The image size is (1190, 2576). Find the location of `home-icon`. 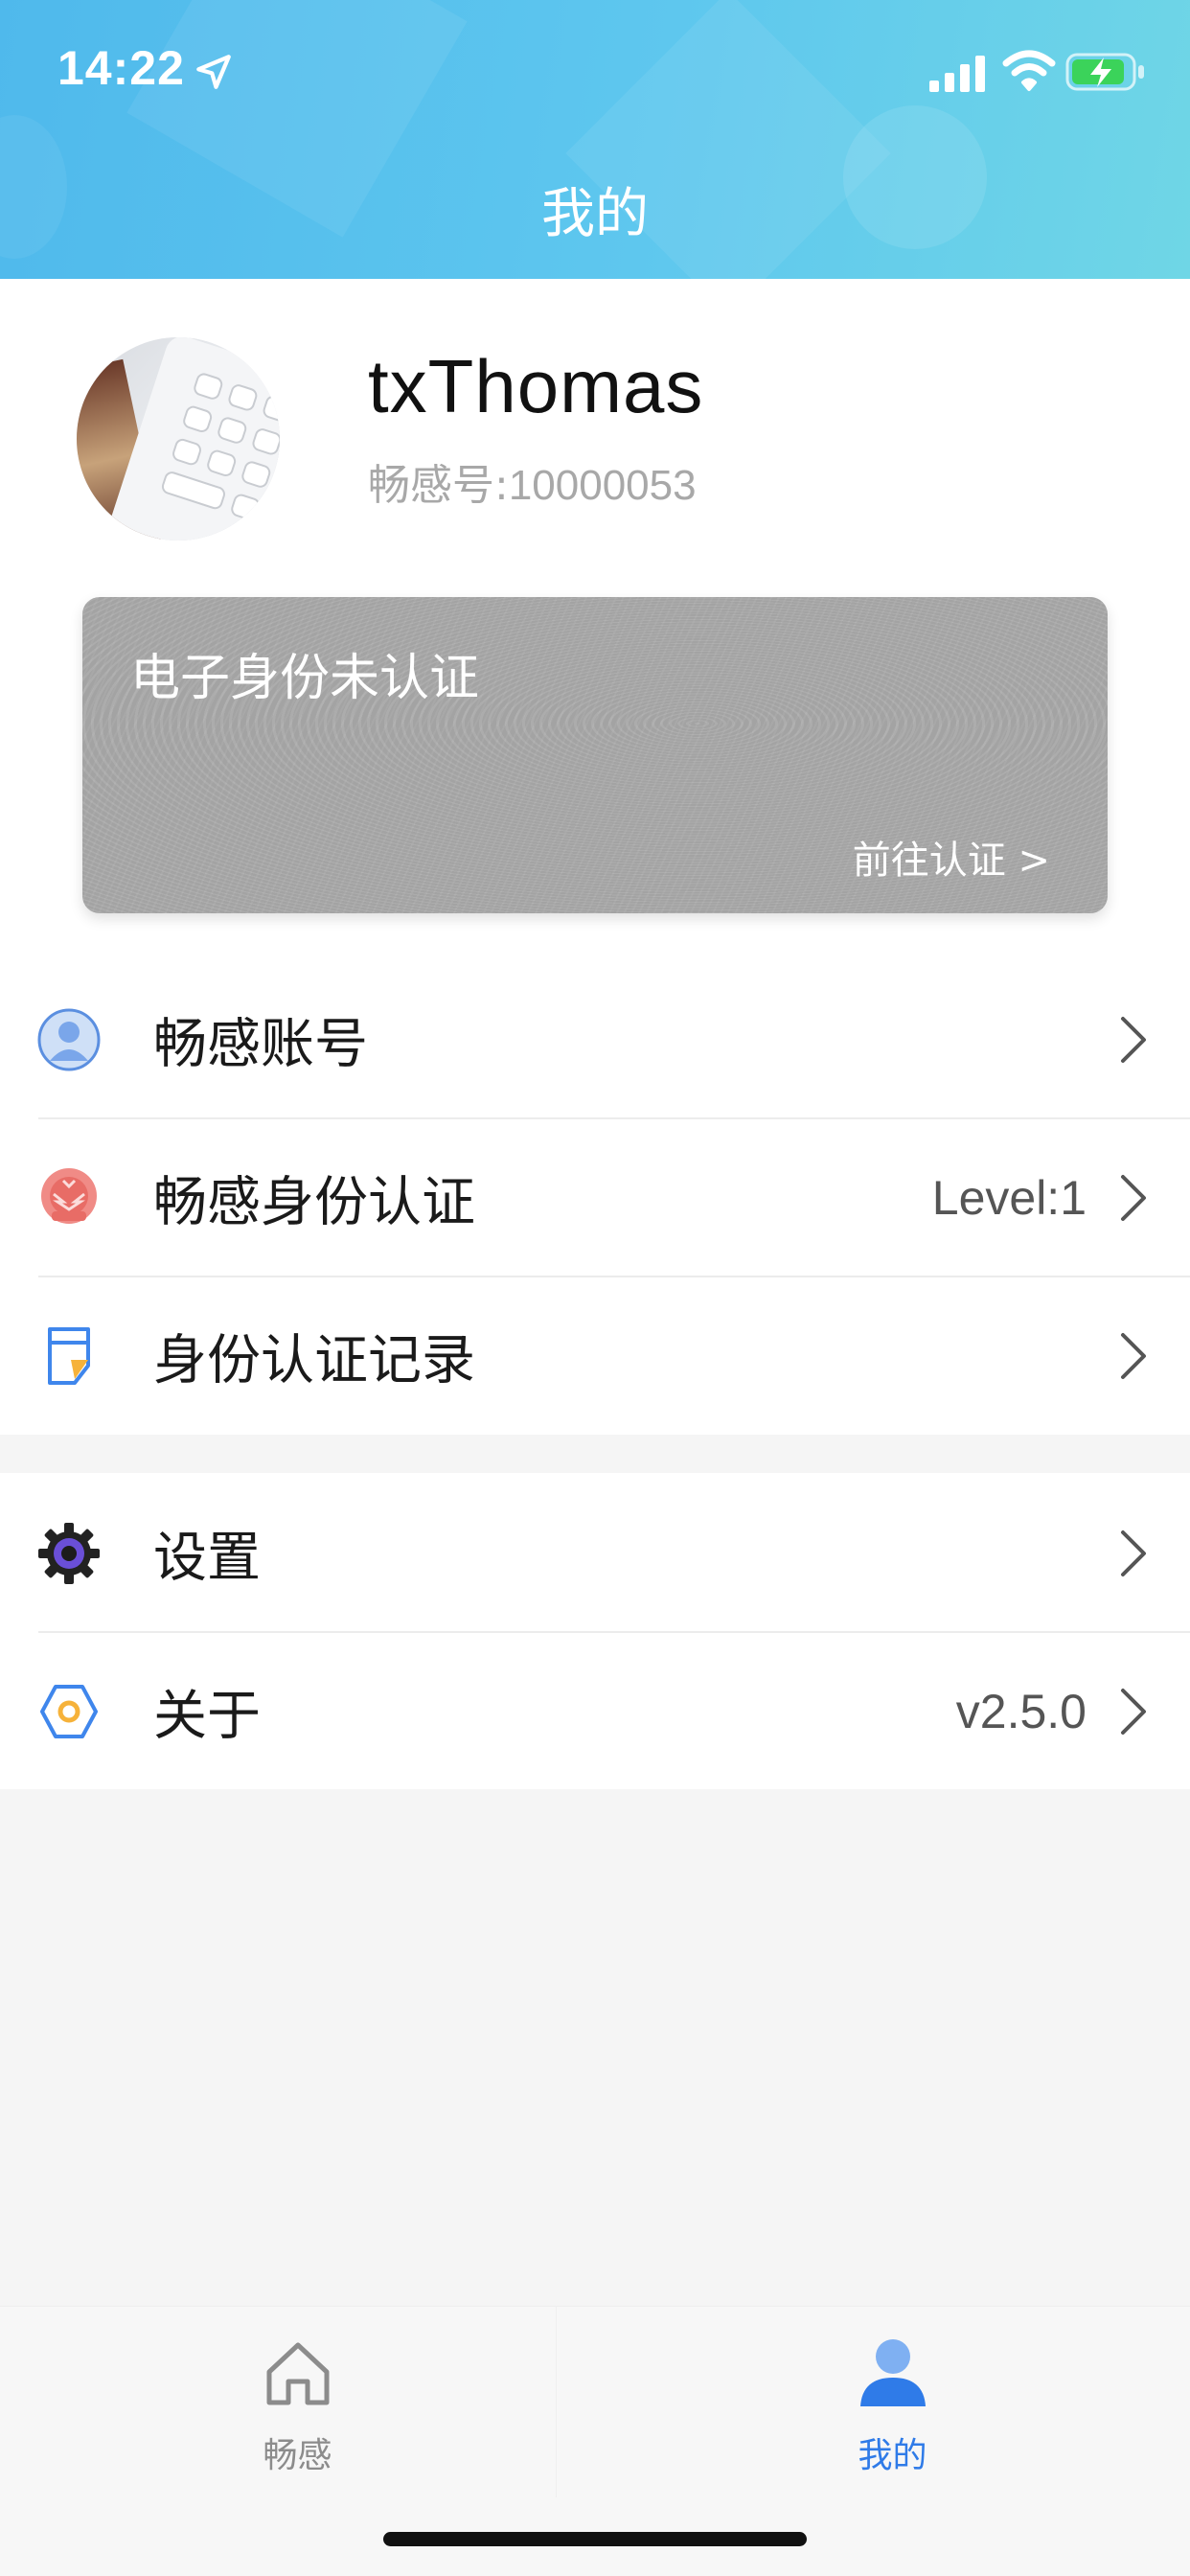

home-icon is located at coordinates (297, 2373).